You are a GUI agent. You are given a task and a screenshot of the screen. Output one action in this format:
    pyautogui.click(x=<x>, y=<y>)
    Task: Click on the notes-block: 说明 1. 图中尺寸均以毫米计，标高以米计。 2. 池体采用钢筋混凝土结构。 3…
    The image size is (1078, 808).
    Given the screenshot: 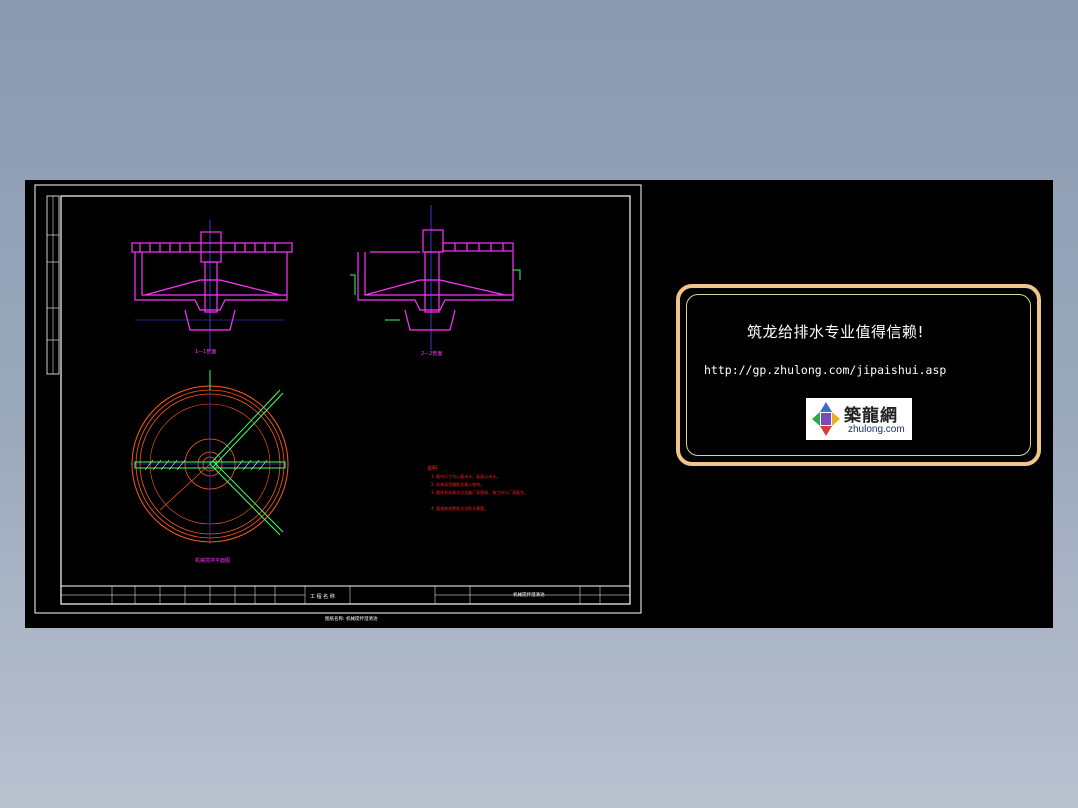 What is the action you would take?
    pyautogui.click(x=477, y=488)
    